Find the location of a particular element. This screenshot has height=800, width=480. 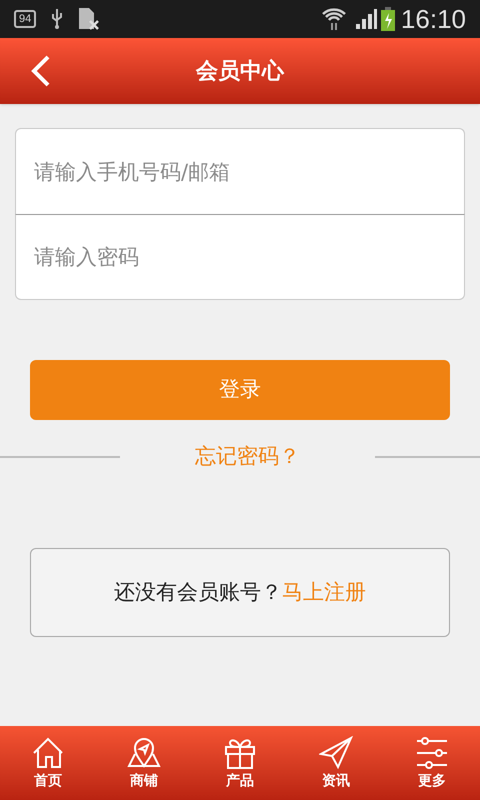

paper-plane-icon is located at coordinates (336, 753).